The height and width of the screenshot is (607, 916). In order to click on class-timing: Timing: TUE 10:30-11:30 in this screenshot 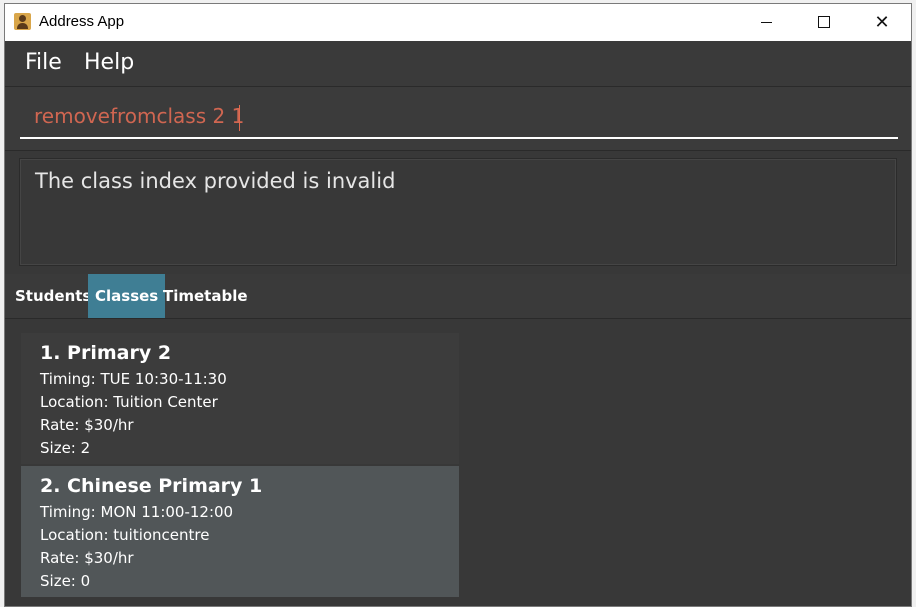, I will do `click(133, 379)`.